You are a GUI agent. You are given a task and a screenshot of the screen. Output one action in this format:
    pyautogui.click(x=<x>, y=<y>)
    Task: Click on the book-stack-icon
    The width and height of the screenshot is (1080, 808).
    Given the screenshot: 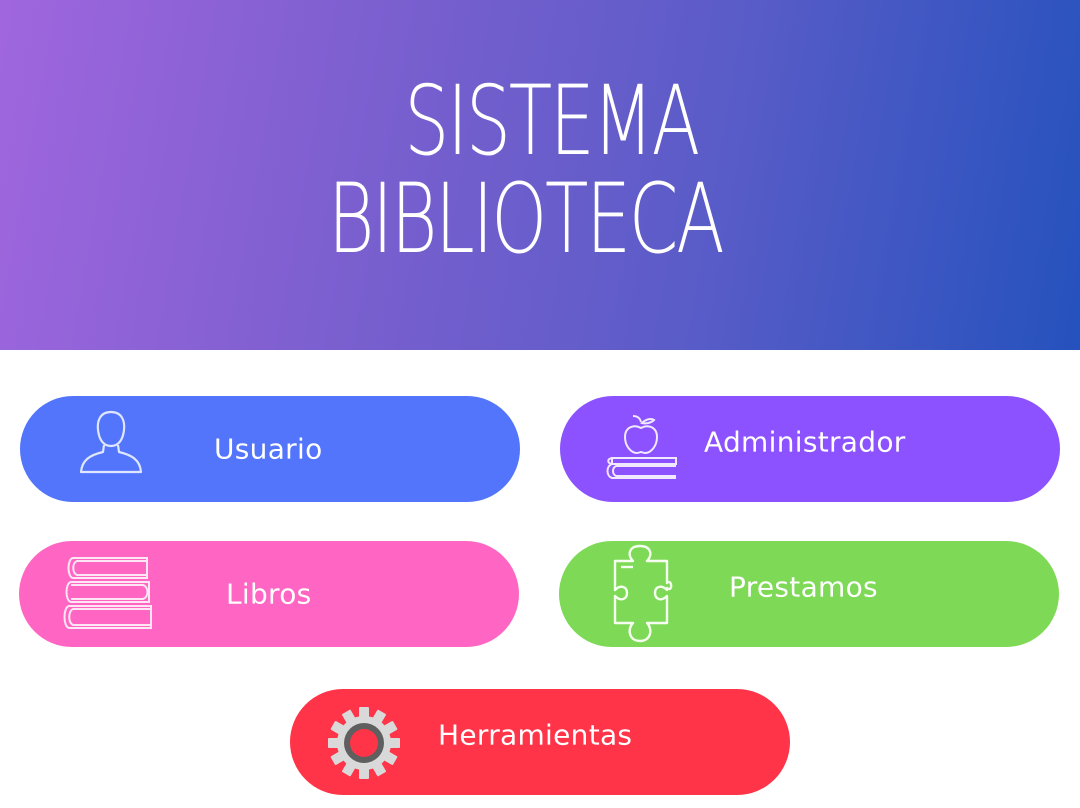 What is the action you would take?
    pyautogui.click(x=109, y=596)
    